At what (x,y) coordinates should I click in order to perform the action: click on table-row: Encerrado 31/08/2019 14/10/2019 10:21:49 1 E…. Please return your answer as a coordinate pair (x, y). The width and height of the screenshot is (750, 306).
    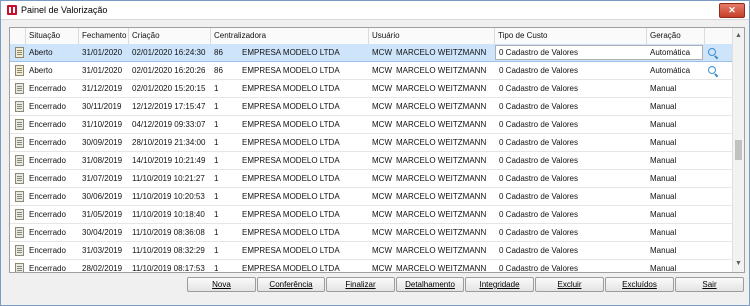
    Looking at the image, I should click on (371, 161).